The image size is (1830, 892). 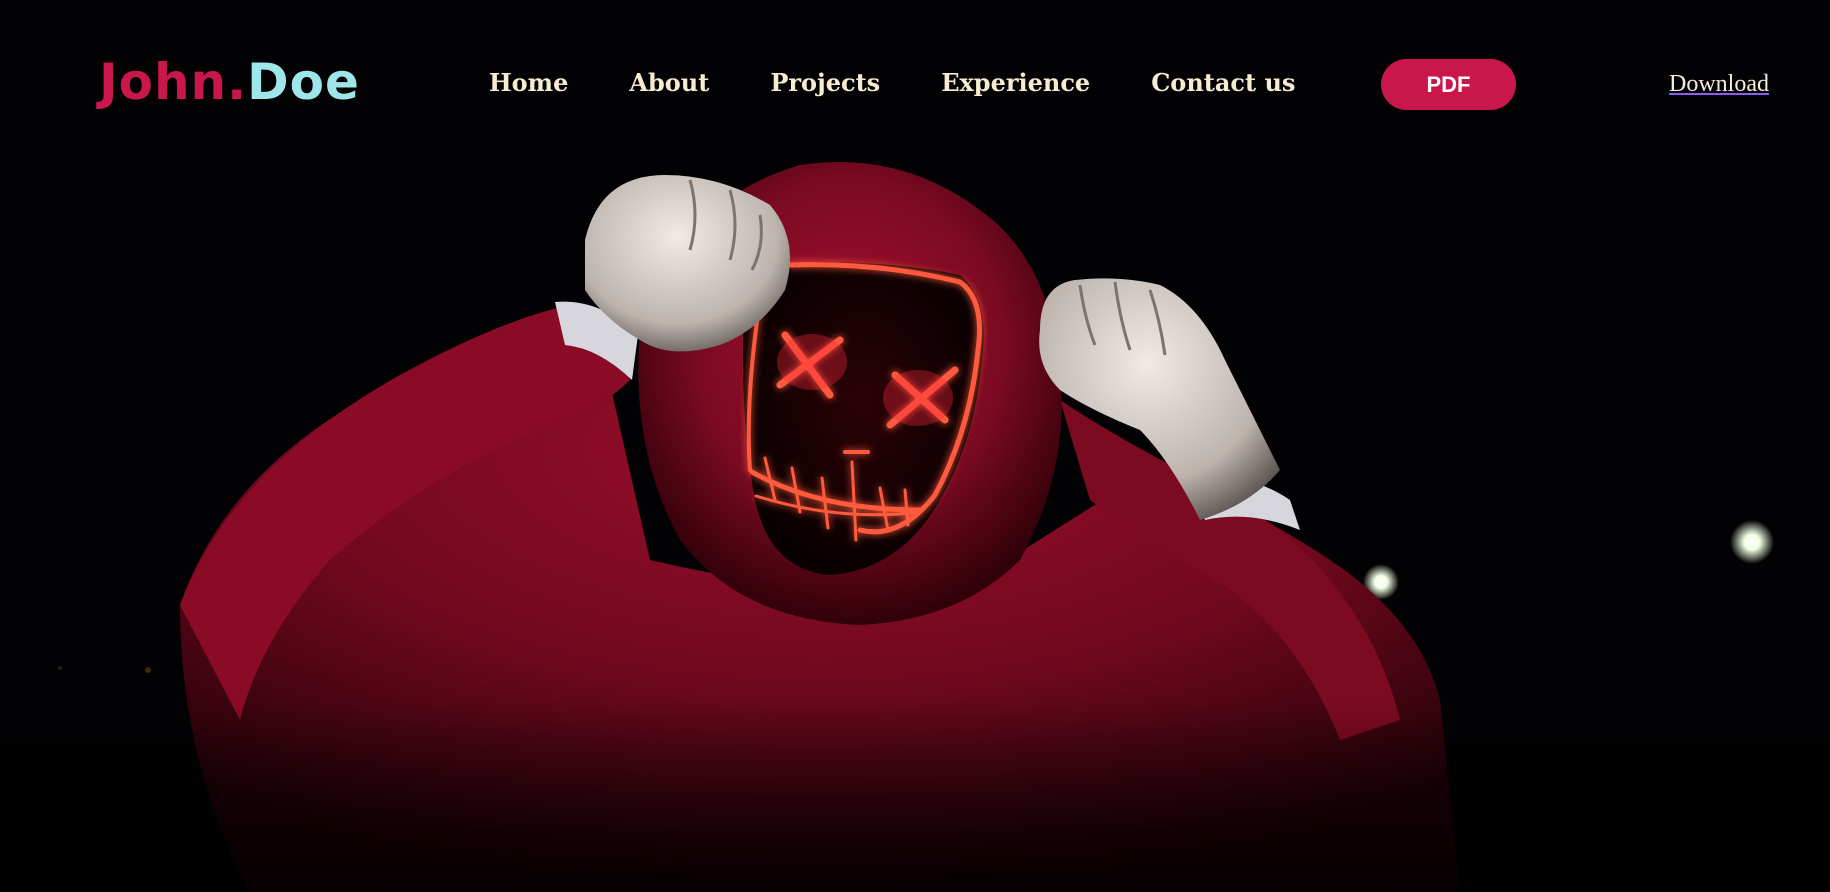 I want to click on brand-first-name: John, so click(x=163, y=82).